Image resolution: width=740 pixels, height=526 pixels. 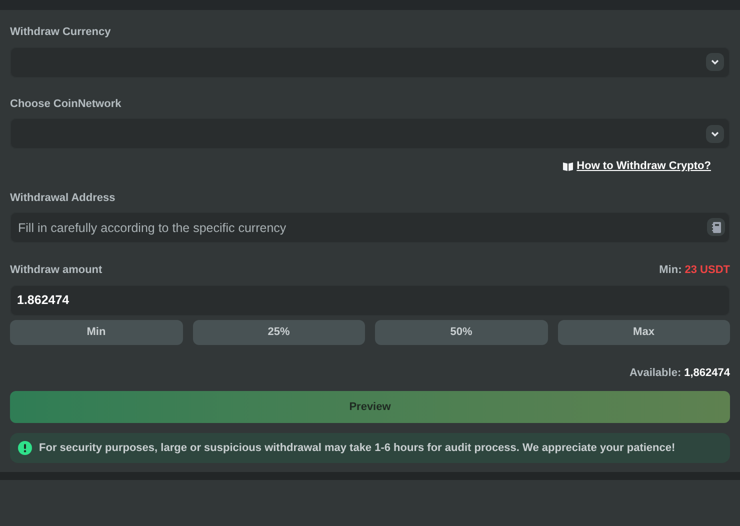 I want to click on address-book-button, so click(x=716, y=227).